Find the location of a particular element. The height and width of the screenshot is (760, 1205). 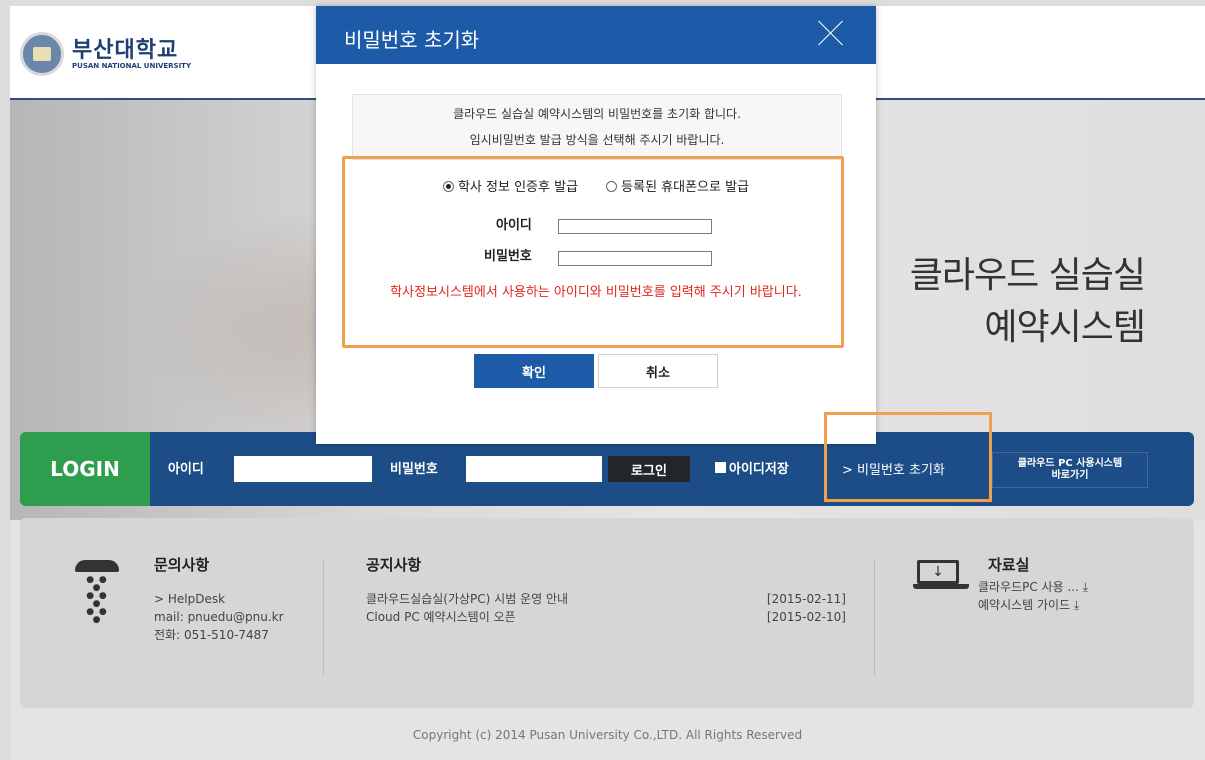

notice-item: 클라우드실습실(가상PC) 시범 운영 안내 [2015-02-11] is located at coordinates (606, 599).